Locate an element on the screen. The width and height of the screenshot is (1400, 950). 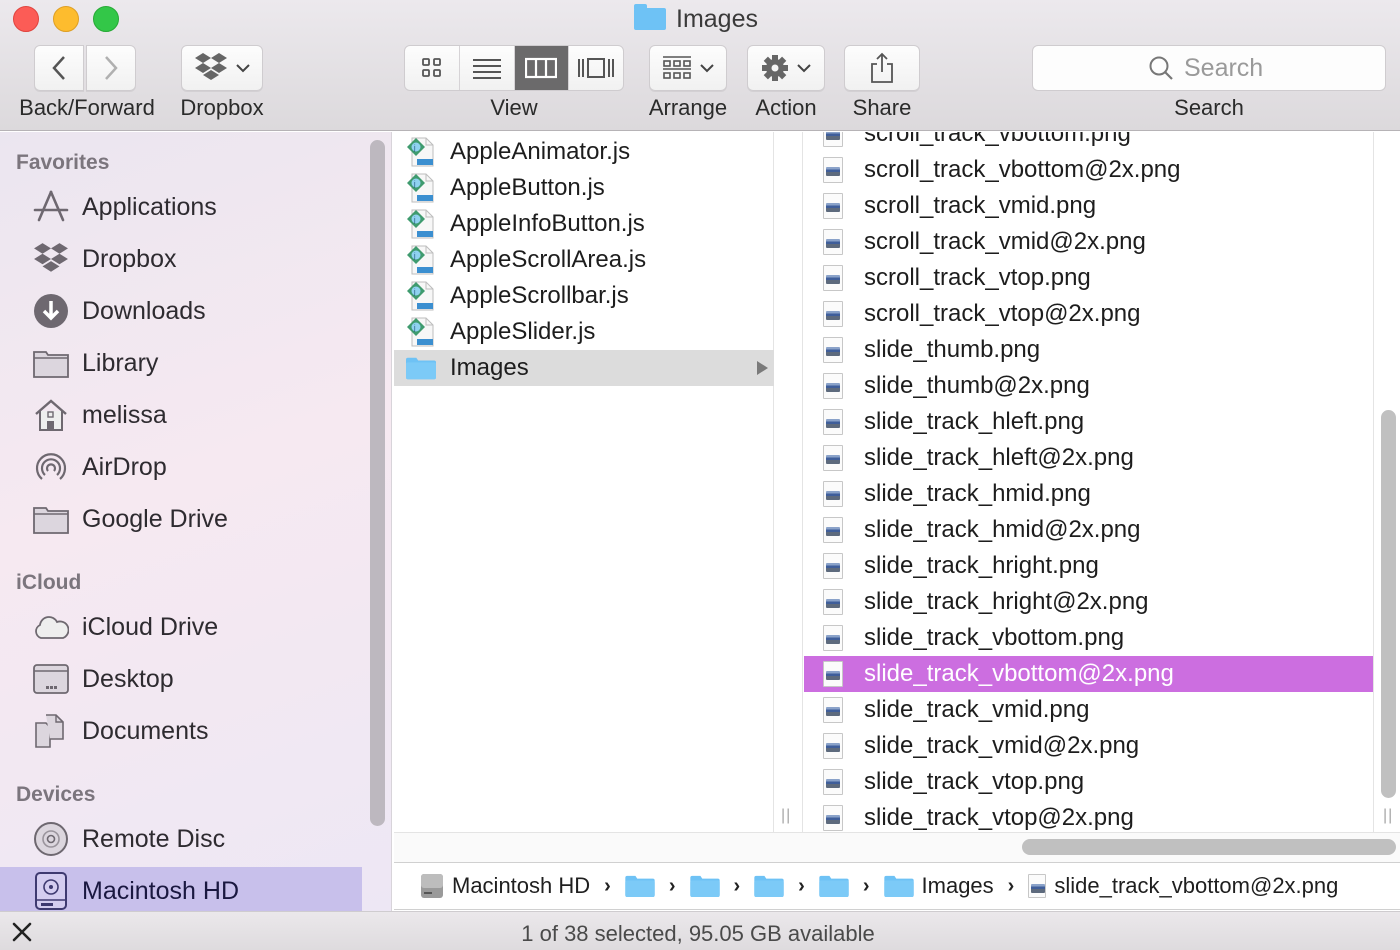
action-menu-button is located at coordinates (786, 68).